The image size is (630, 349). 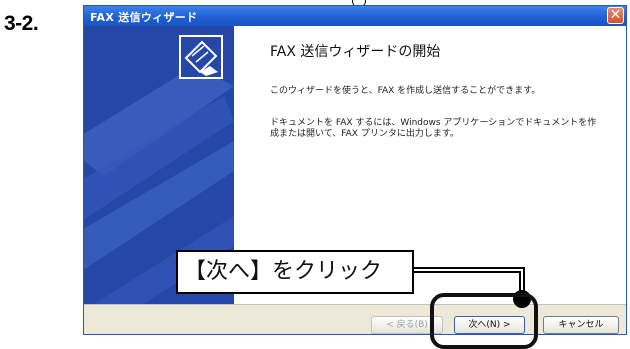 I want to click on callout-box: 【次へ】をクリック, so click(x=295, y=272).